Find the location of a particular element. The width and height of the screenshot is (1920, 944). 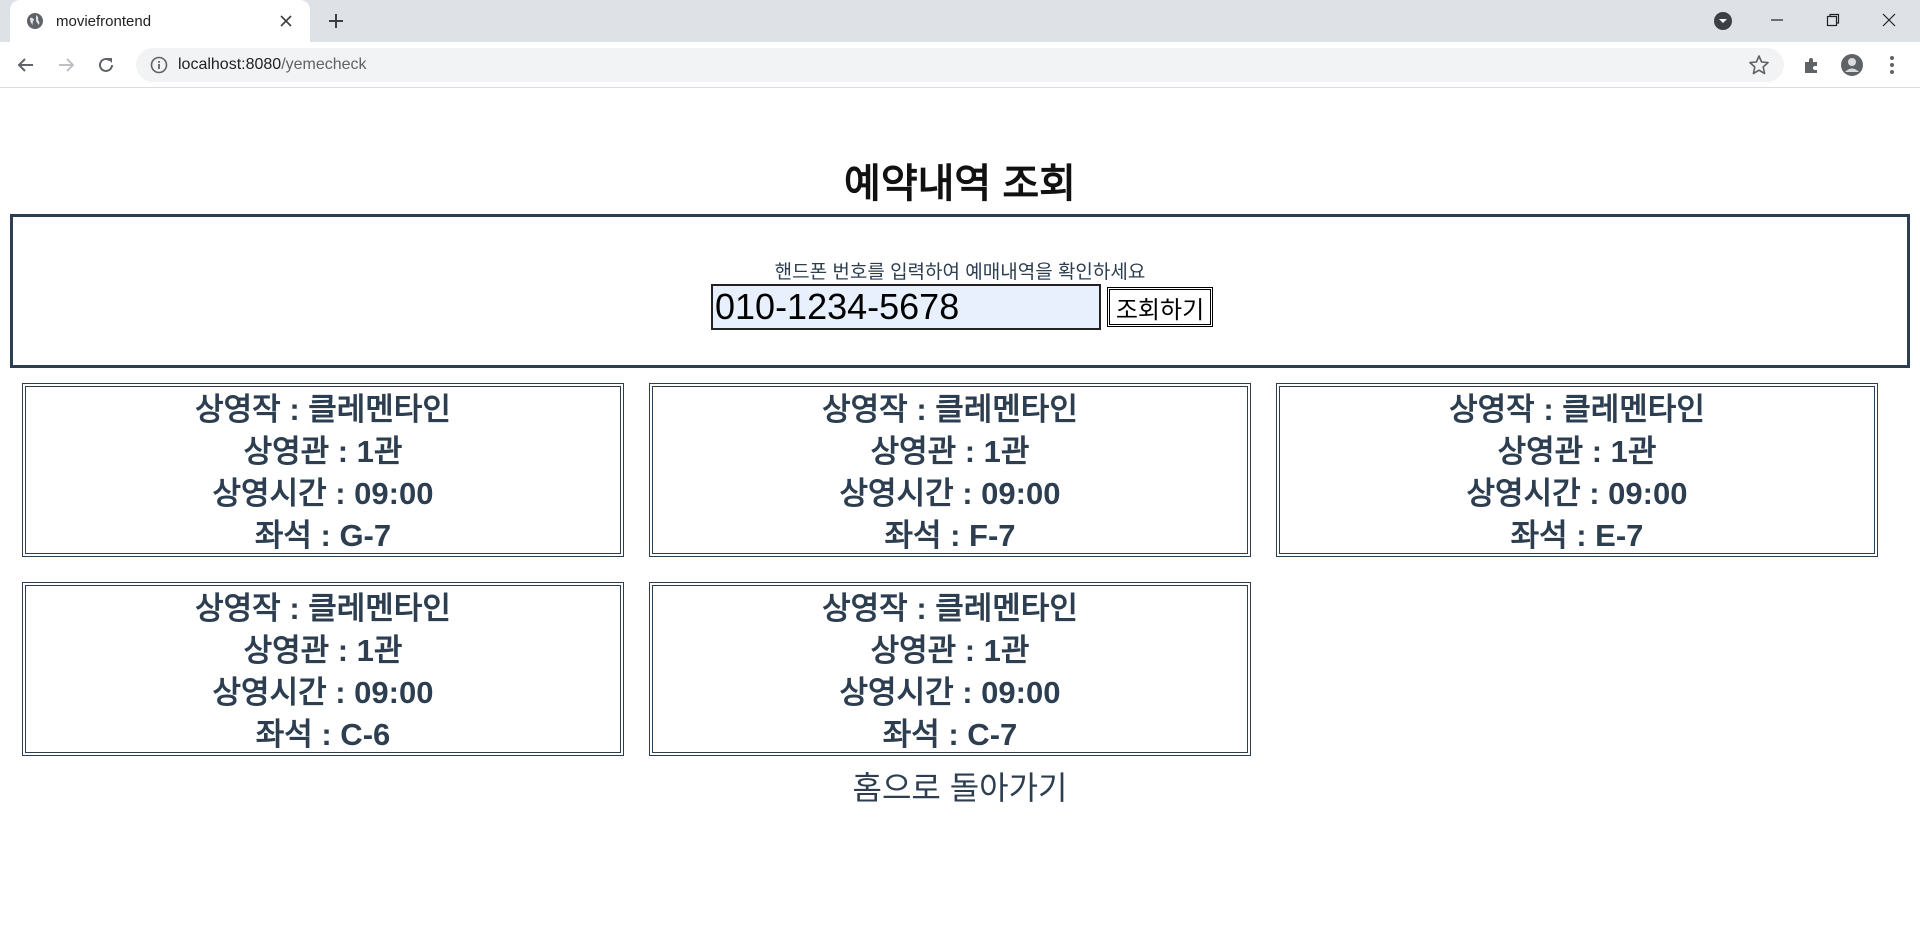

profile-avatar-icon is located at coordinates (1852, 65).